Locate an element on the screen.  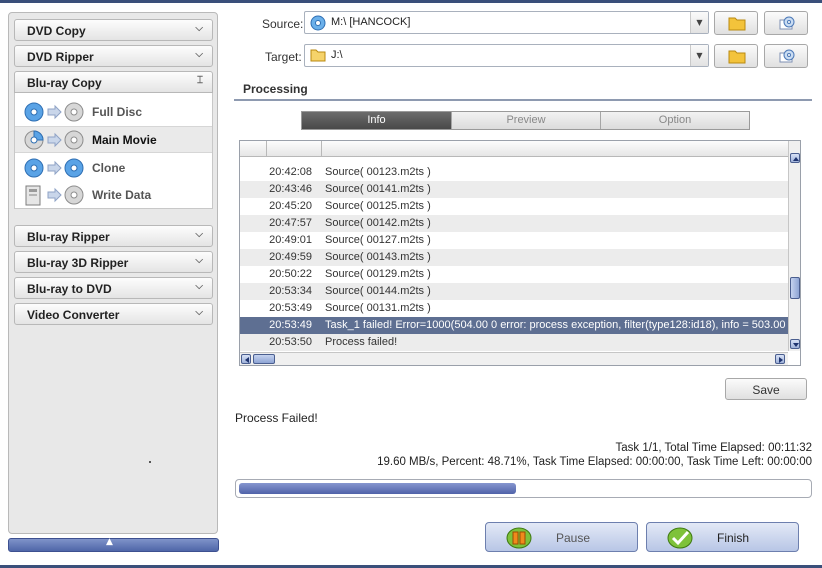
disc-icon is located at coordinates (318, 24).